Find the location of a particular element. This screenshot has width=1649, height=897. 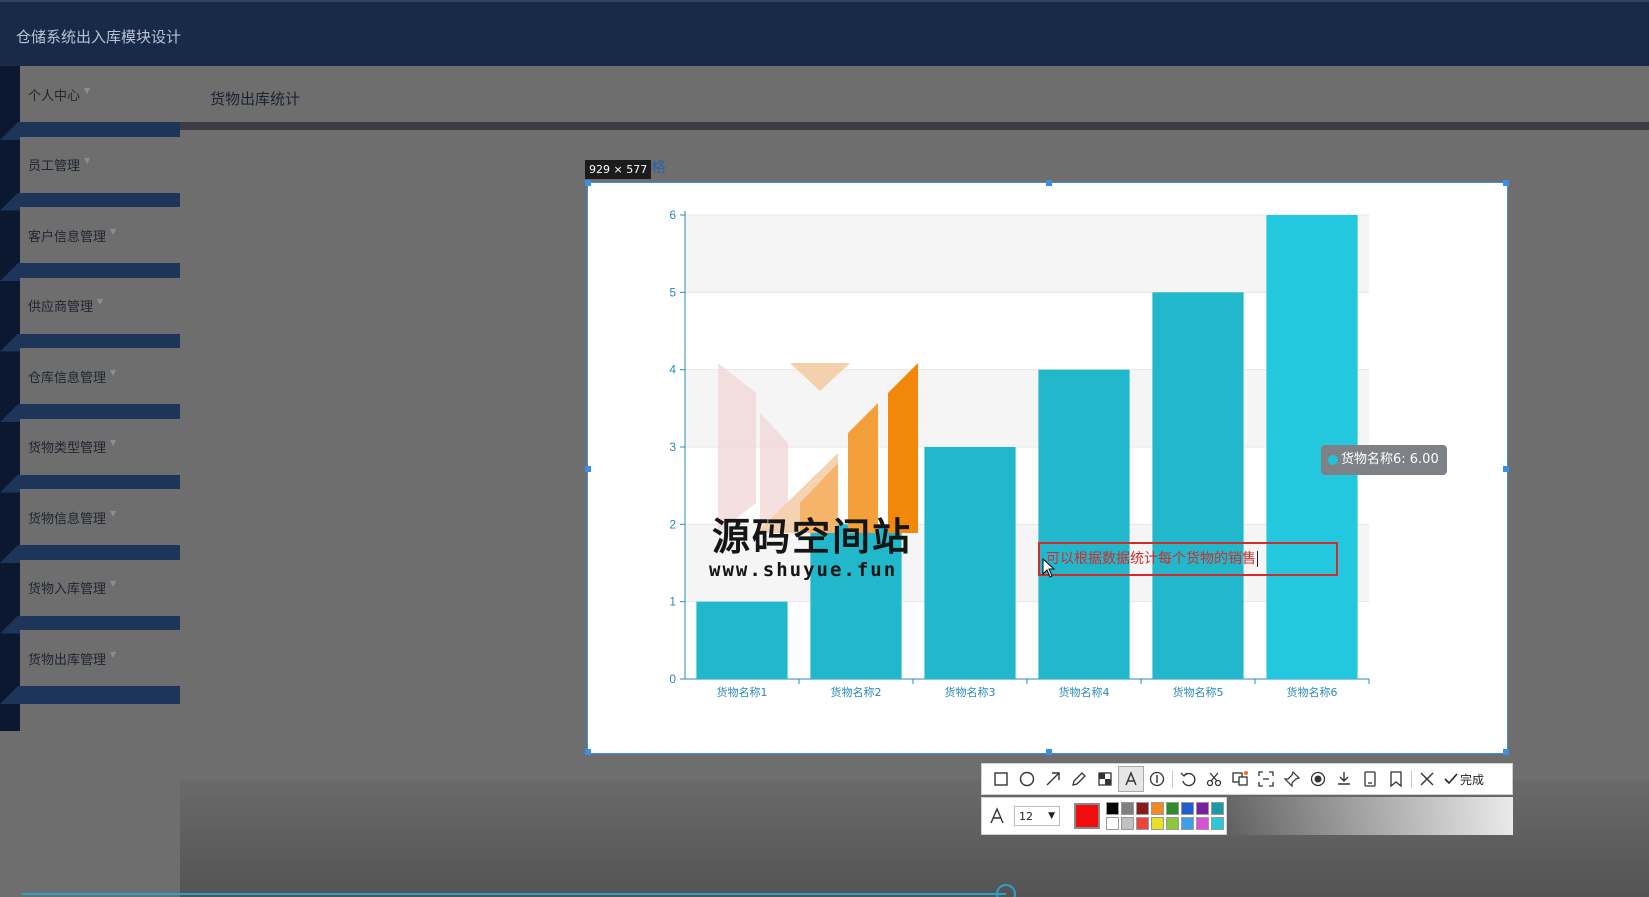

arrow-icon is located at coordinates (1053, 779).